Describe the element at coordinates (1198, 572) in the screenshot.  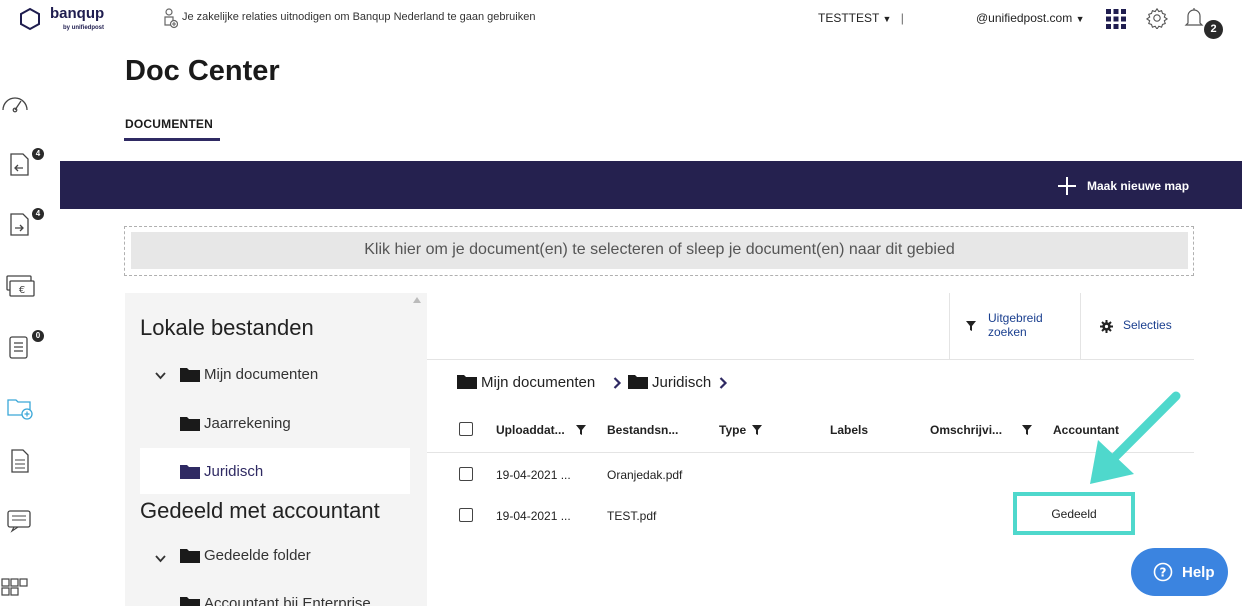
I see `help-label: Help` at that location.